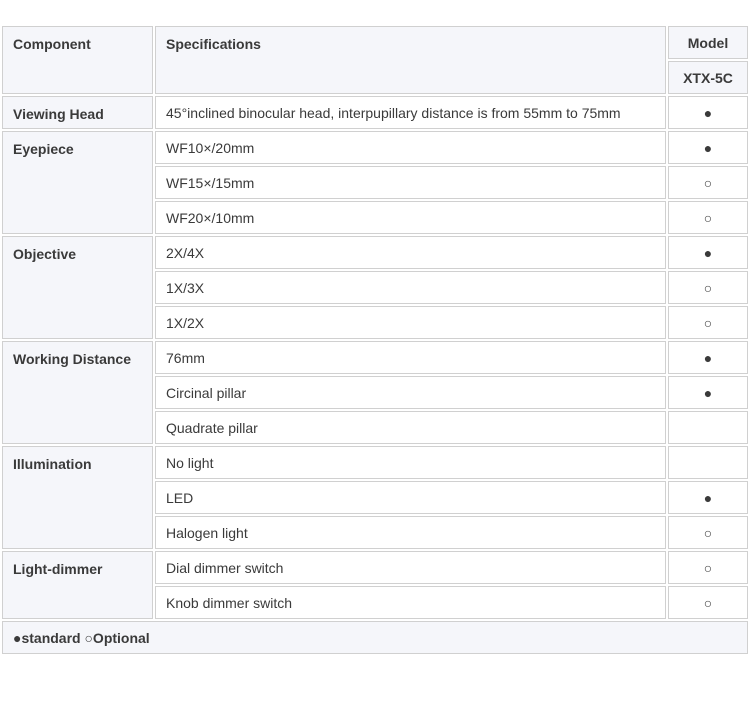 Image resolution: width=750 pixels, height=702 pixels. What do you see at coordinates (77, 392) in the screenshot?
I see `component-cell: Working Distance` at bounding box center [77, 392].